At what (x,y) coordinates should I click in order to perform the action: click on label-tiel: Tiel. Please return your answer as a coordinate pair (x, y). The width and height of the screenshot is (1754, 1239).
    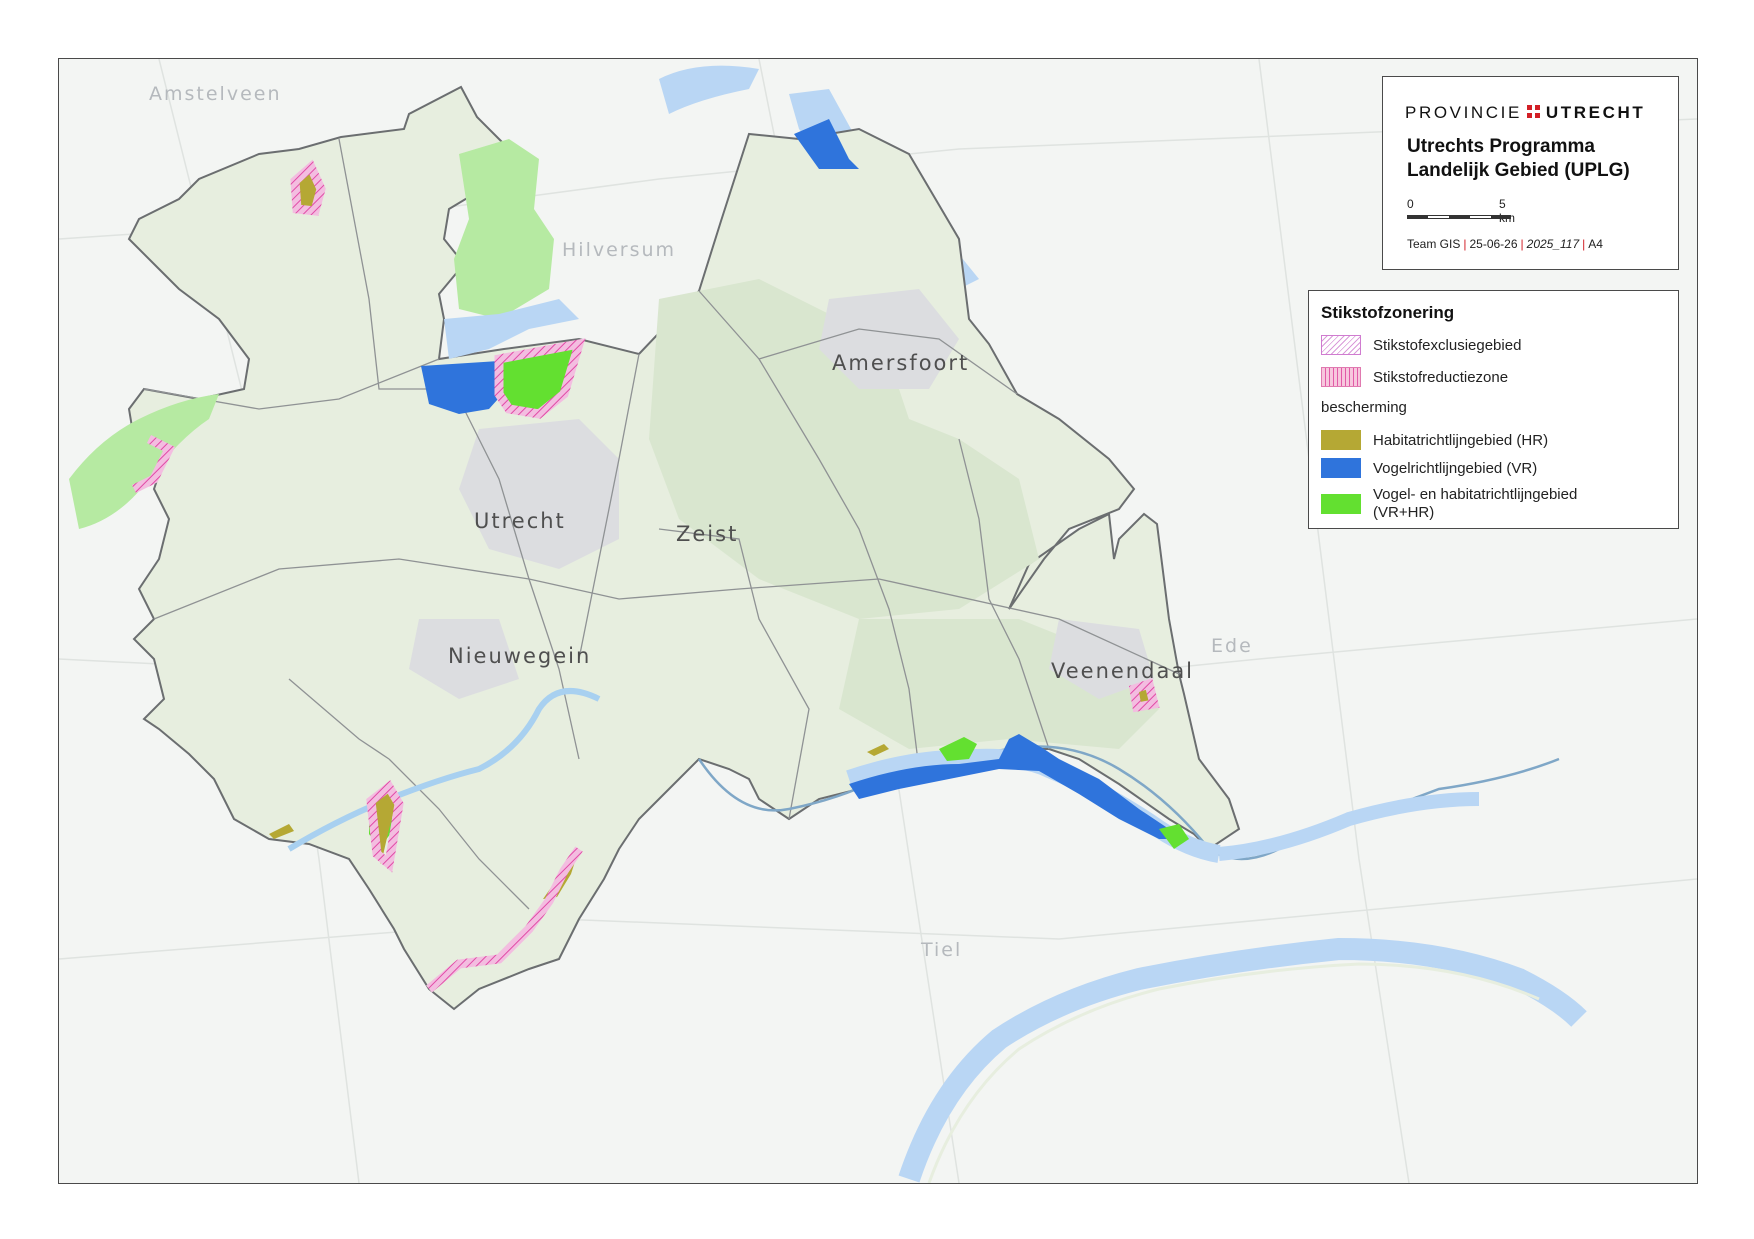
    Looking at the image, I should click on (942, 950).